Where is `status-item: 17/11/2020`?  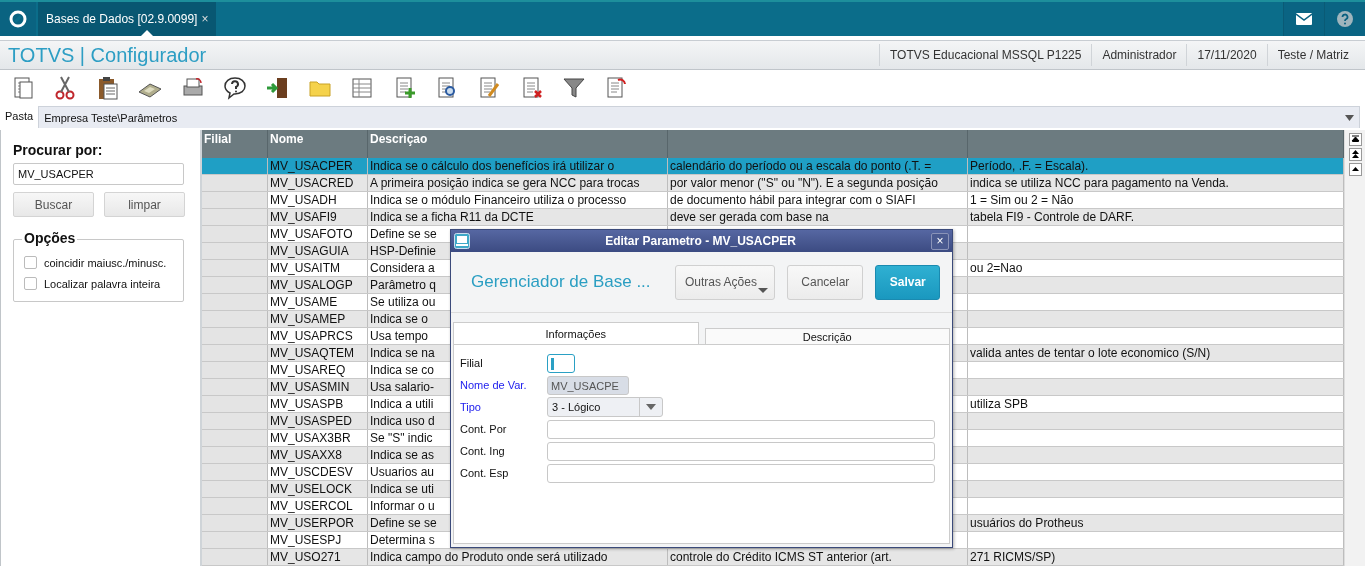 status-item: 17/11/2020 is located at coordinates (1226, 55).